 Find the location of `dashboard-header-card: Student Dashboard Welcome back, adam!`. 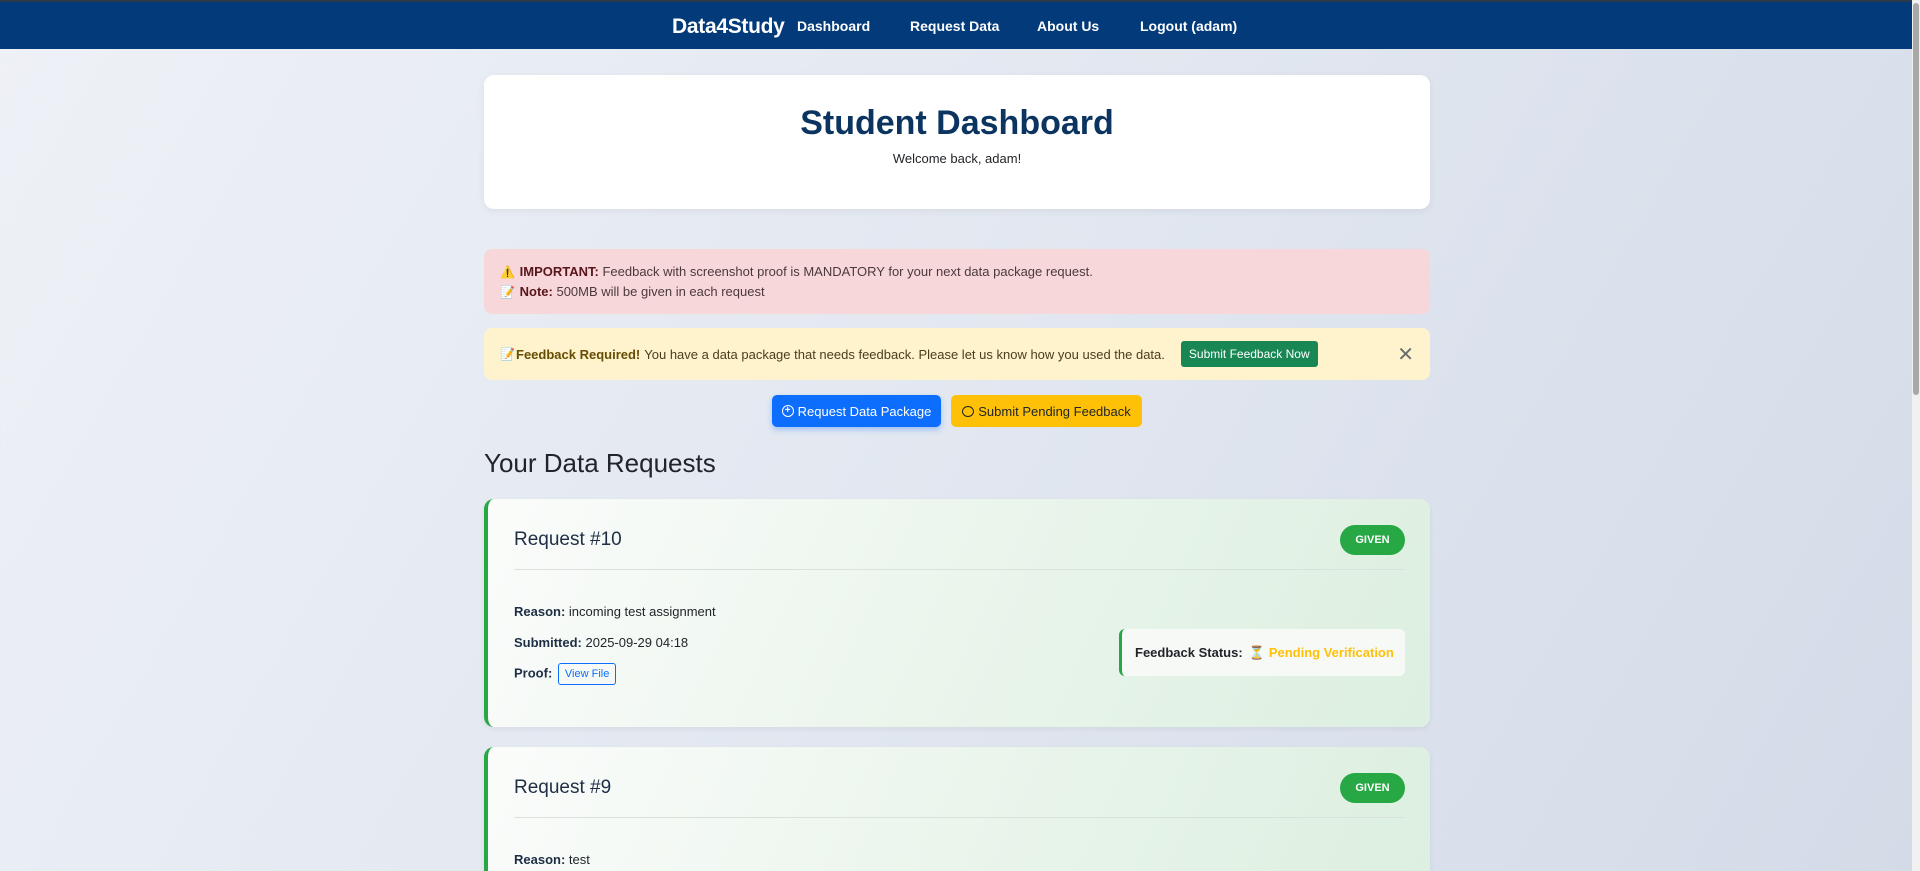

dashboard-header-card: Student Dashboard Welcome back, adam! is located at coordinates (957, 142).